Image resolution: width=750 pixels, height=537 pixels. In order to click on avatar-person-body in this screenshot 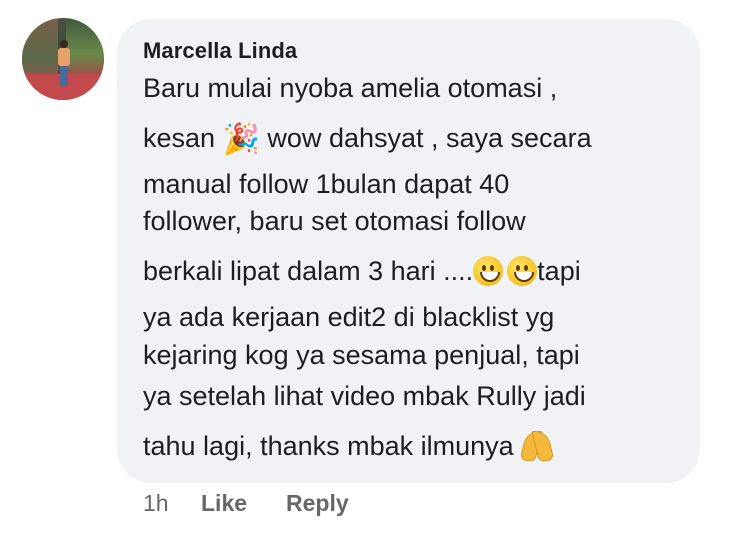, I will do `click(64, 57)`.